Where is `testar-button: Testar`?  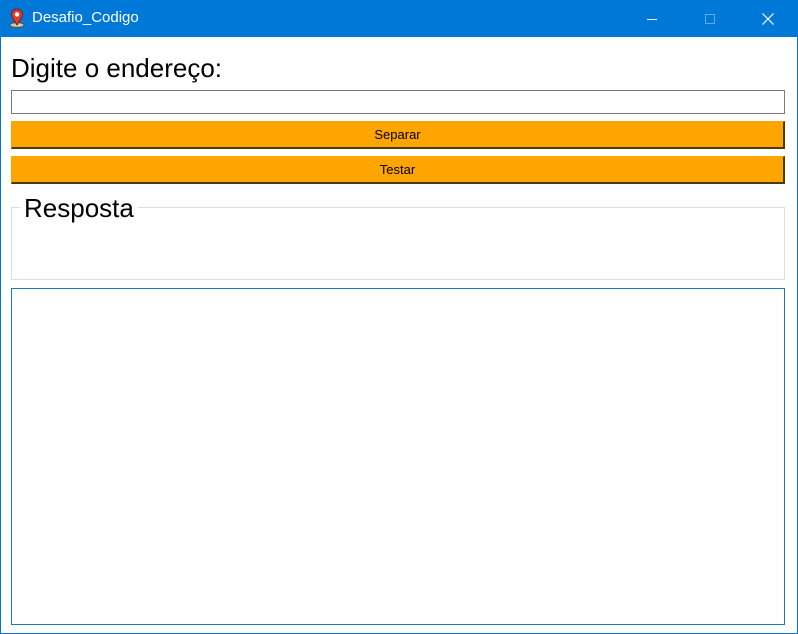 testar-button: Testar is located at coordinates (398, 170).